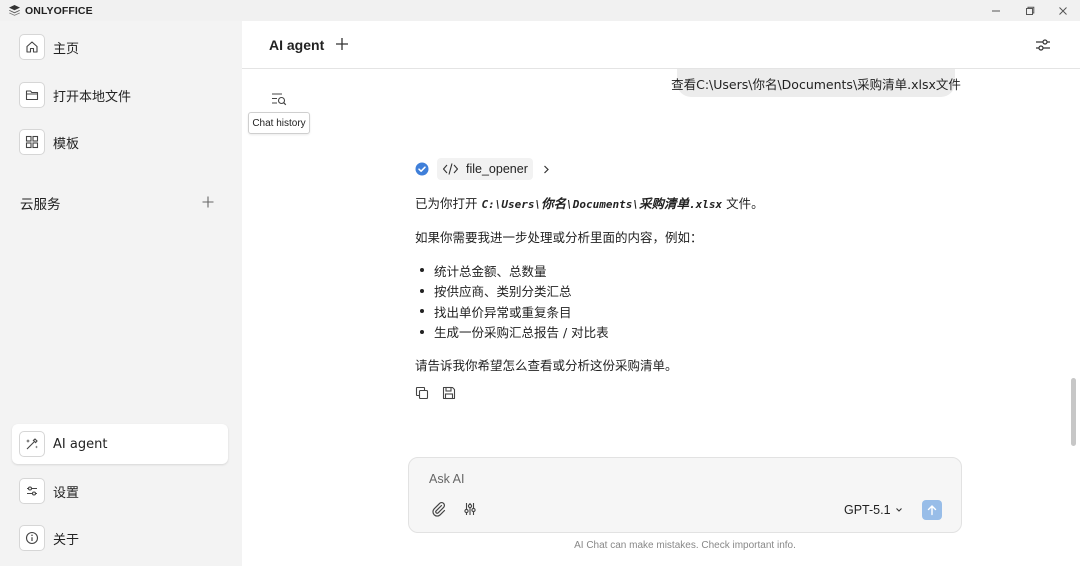  I want to click on info-icon, so click(32, 538).